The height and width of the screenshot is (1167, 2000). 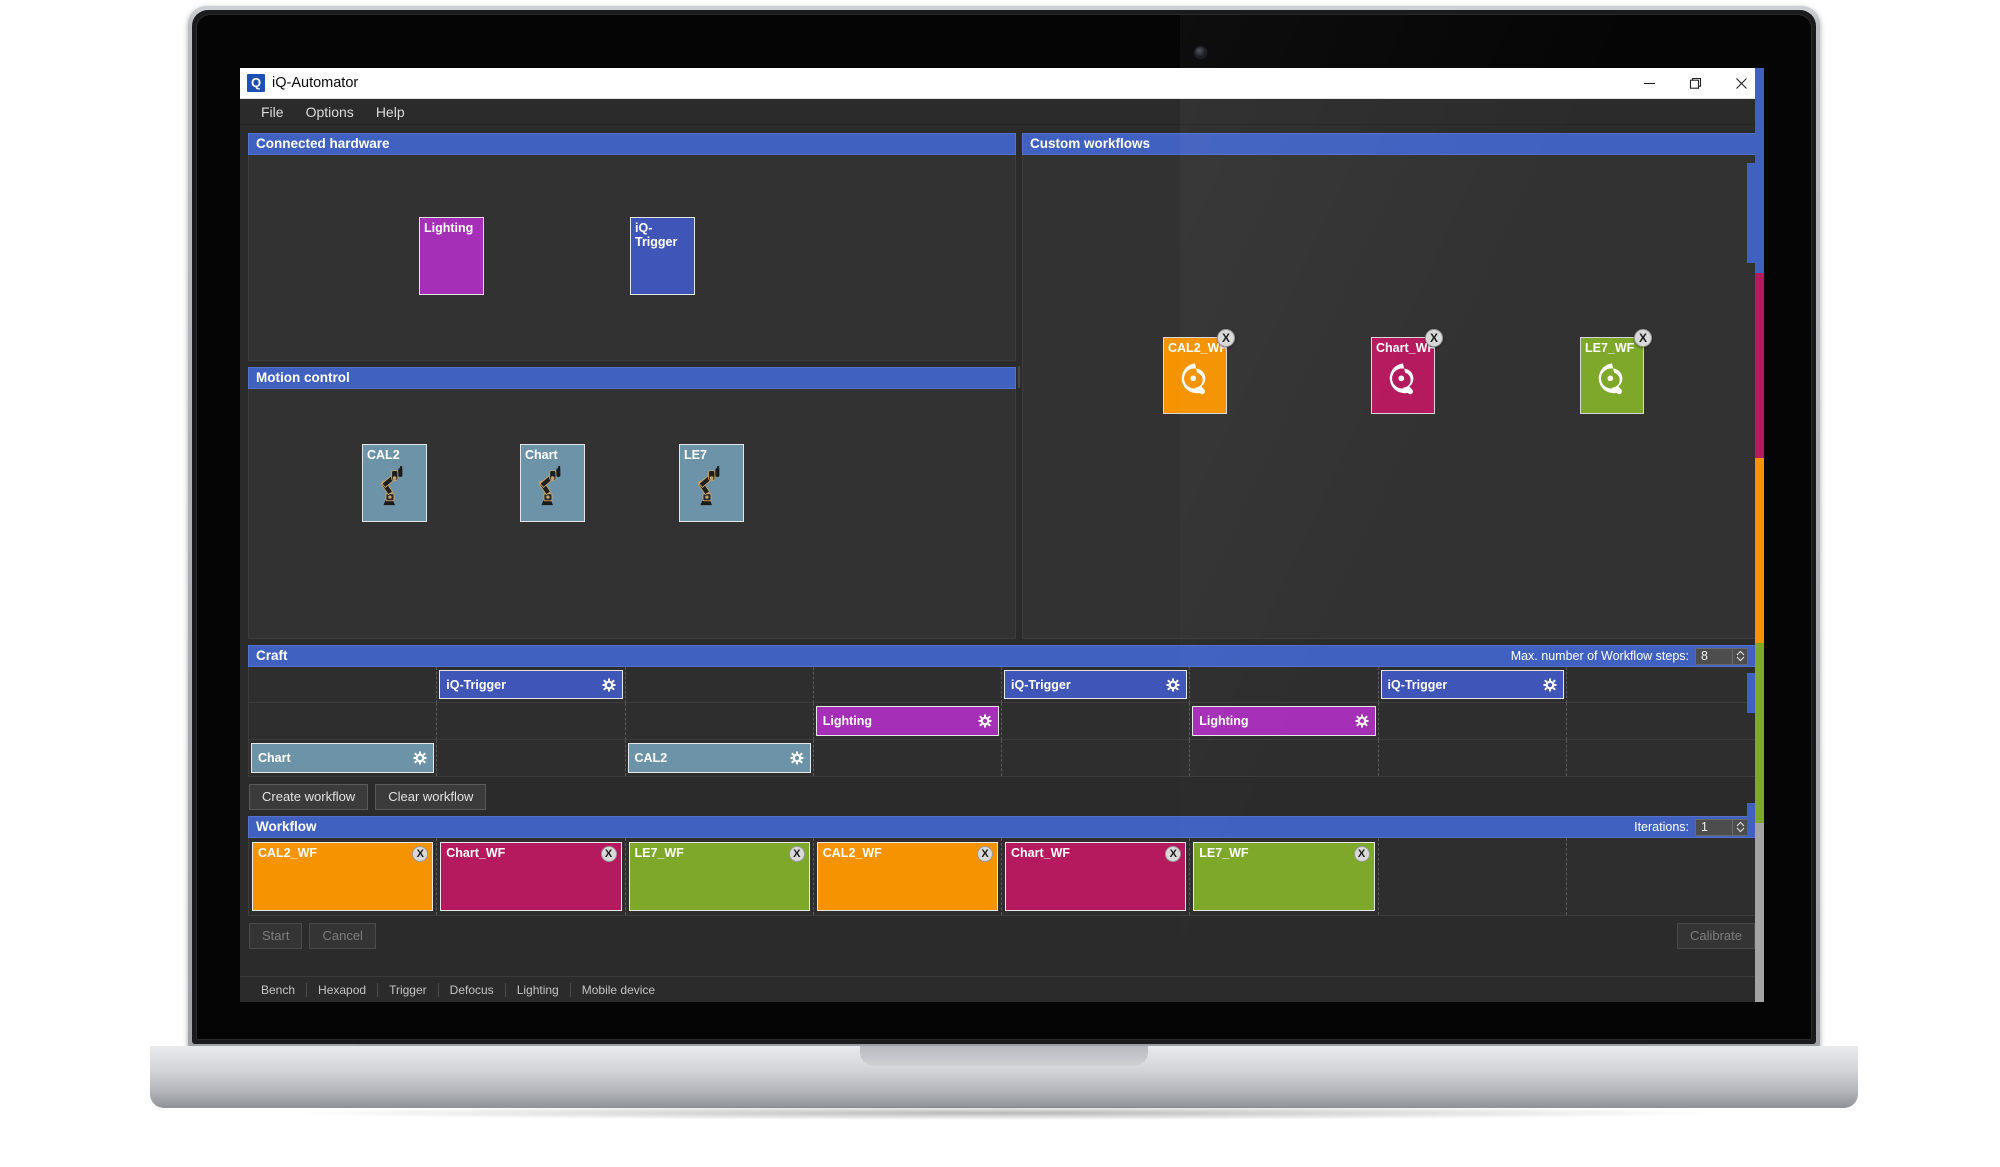 I want to click on motion-tile-le7: LE7, so click(x=711, y=483).